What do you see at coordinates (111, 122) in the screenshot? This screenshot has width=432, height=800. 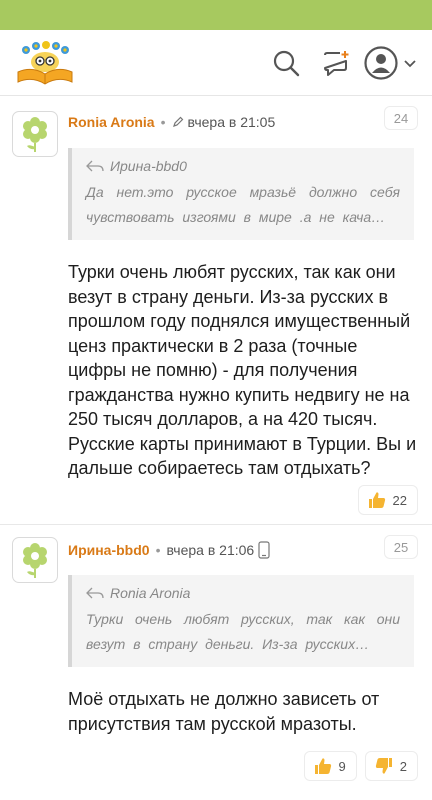 I see `comment-author: Ronia Aronia` at bounding box center [111, 122].